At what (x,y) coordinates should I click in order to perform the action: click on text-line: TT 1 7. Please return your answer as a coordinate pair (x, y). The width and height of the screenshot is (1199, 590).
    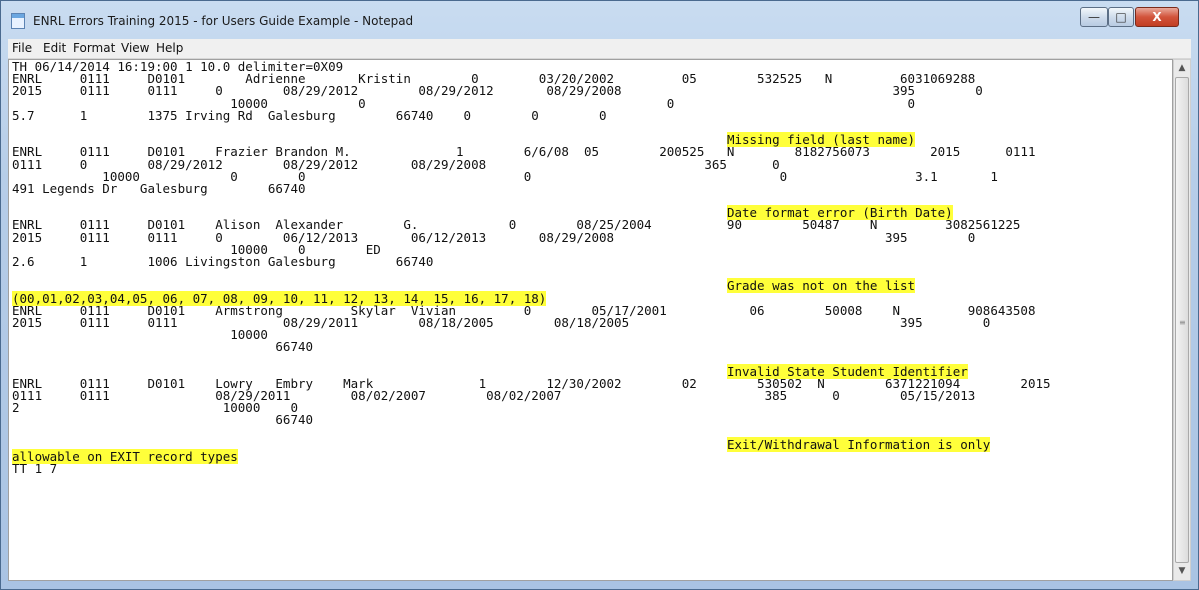
    Looking at the image, I should click on (35, 469).